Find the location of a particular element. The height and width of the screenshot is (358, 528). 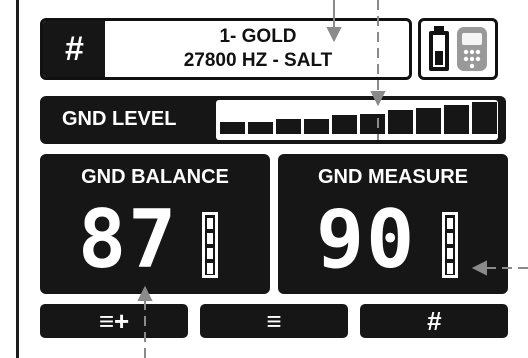

gnd-measure-meter is located at coordinates (450, 245).